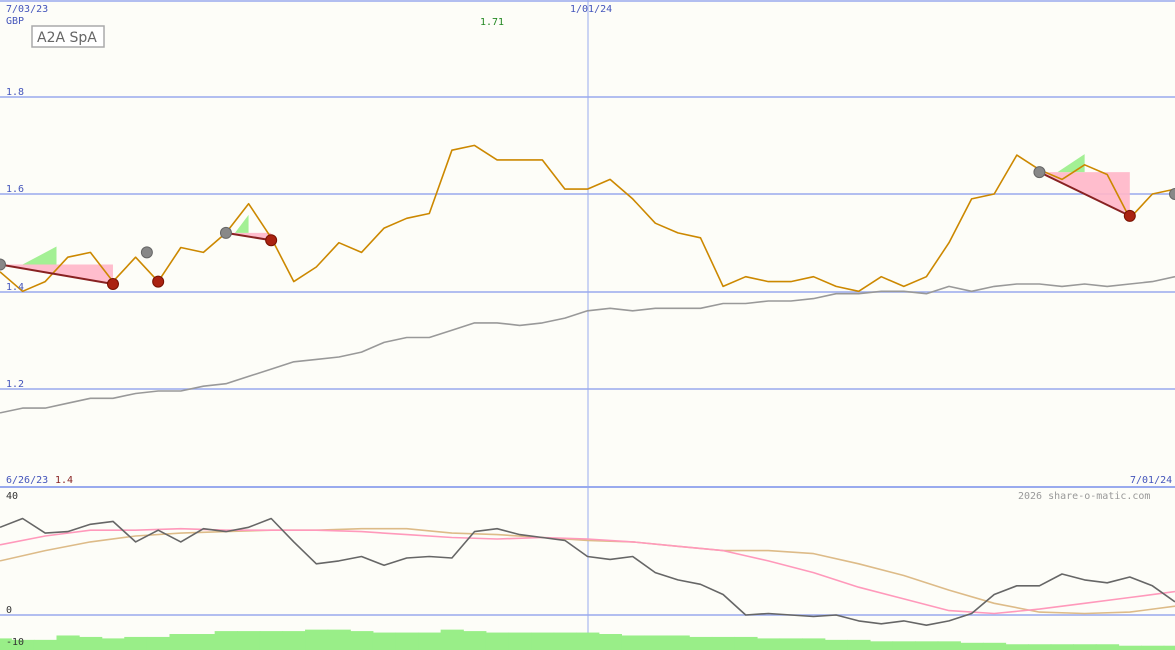 The height and width of the screenshot is (650, 1175). Describe the element at coordinates (12, 496) in the screenshot. I see `indicator-tick-40: 40` at that location.